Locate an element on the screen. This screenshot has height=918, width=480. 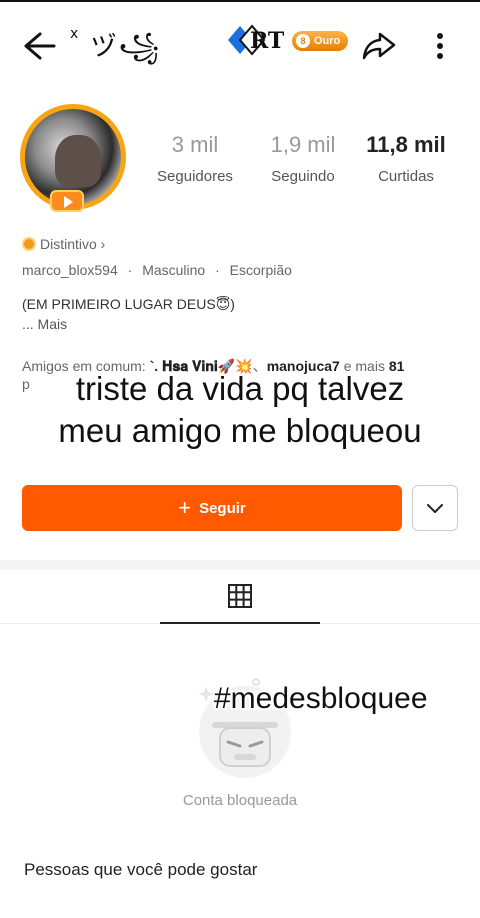
gold-badge: 8 Ouro is located at coordinates (320, 41).